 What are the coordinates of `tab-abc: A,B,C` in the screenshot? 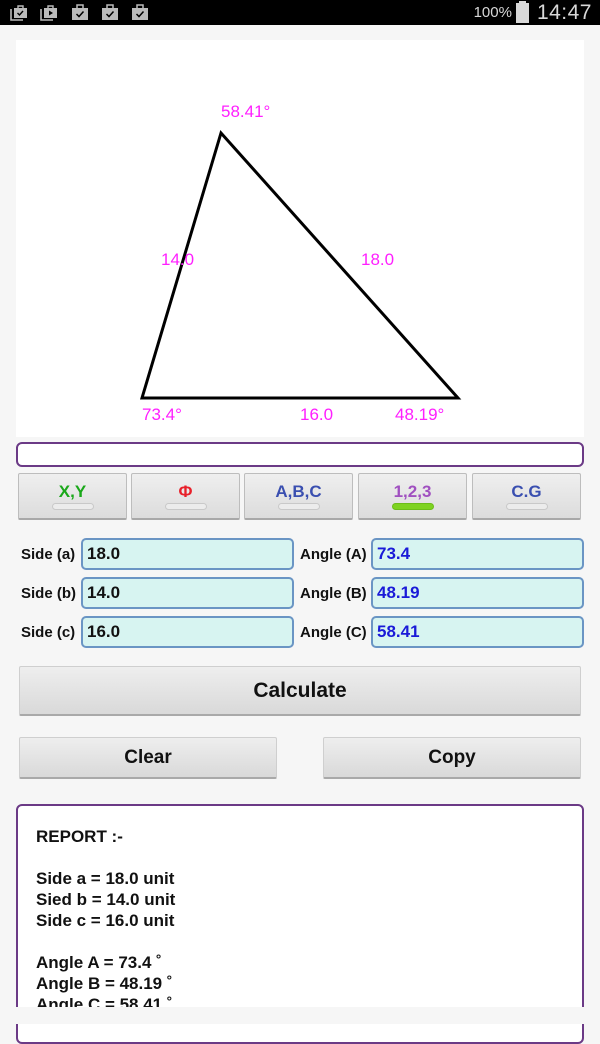 It's located at (298, 496).